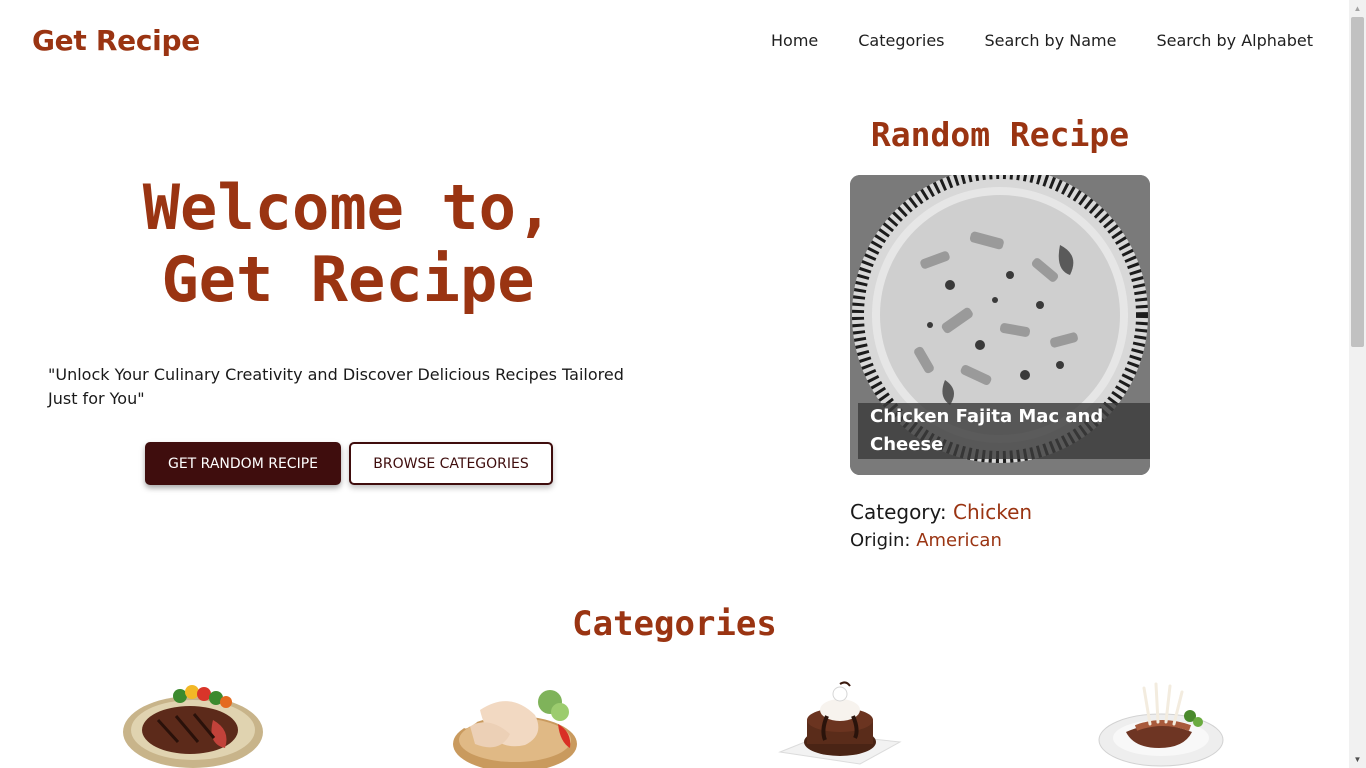 This screenshot has width=1366, height=768. I want to click on random-recipe-name: Chicken Fajita Mac and Cheese, so click(1004, 431).